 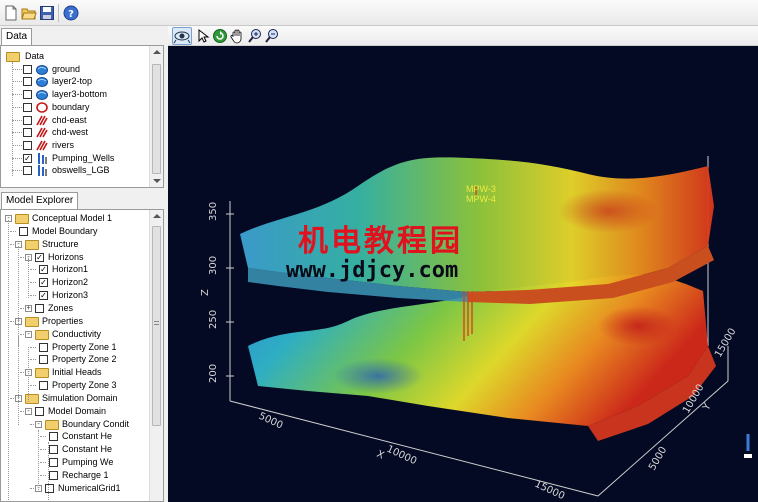 What do you see at coordinates (220, 36) in the screenshot?
I see `rotate-icon` at bounding box center [220, 36].